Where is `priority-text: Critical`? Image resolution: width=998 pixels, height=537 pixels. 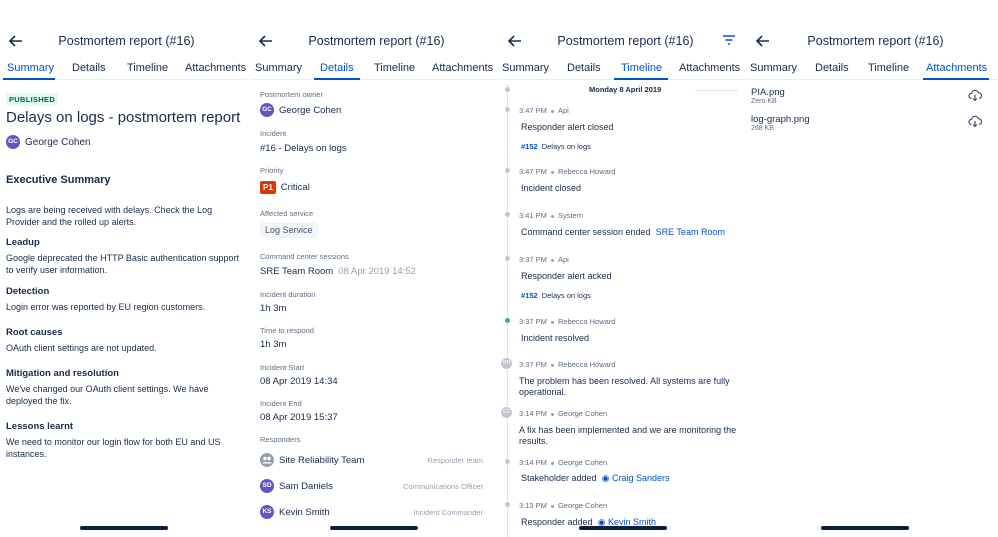 priority-text: Critical is located at coordinates (295, 187).